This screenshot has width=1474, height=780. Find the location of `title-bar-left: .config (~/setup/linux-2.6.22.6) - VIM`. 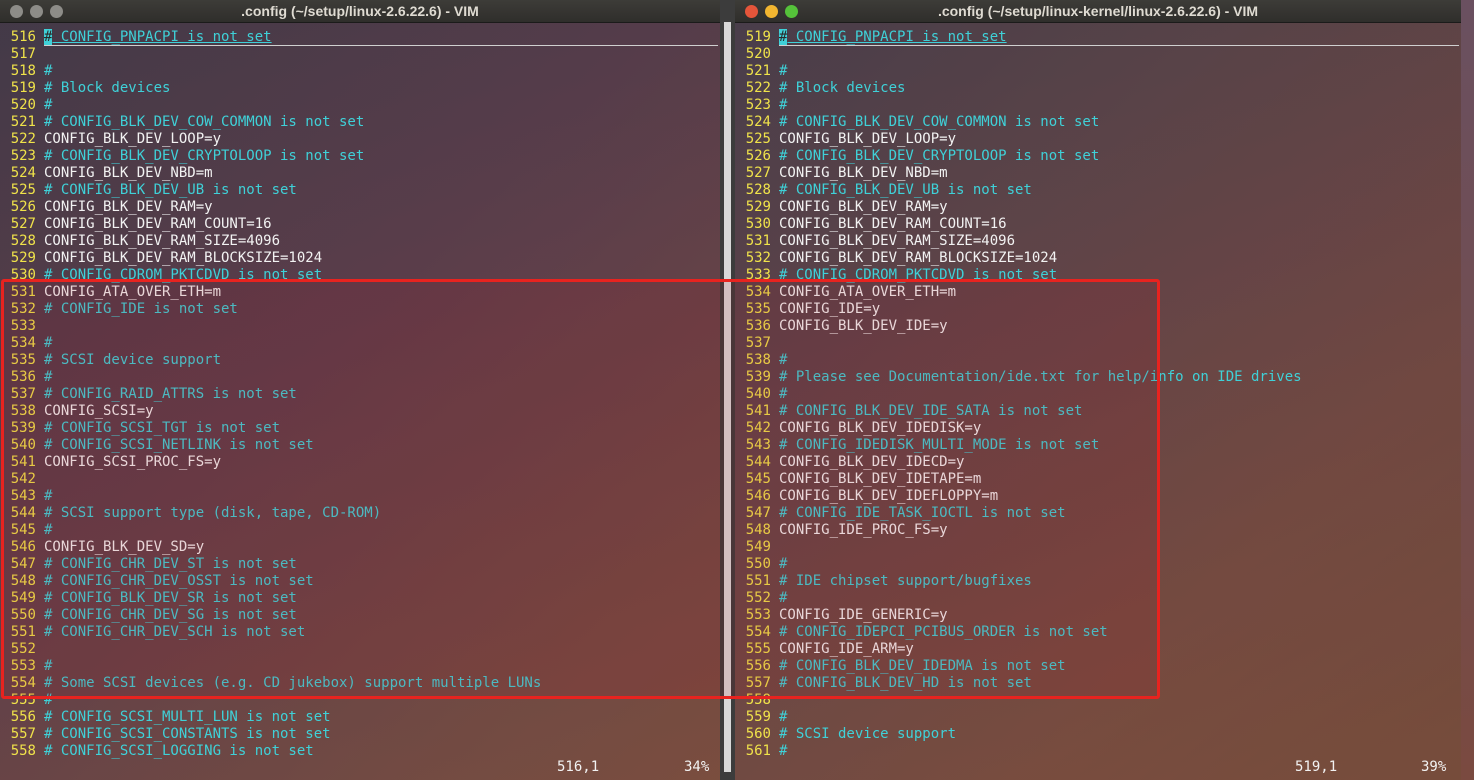

title-bar-left: .config (~/setup/linux-2.6.22.6) - VIM is located at coordinates (360, 11).